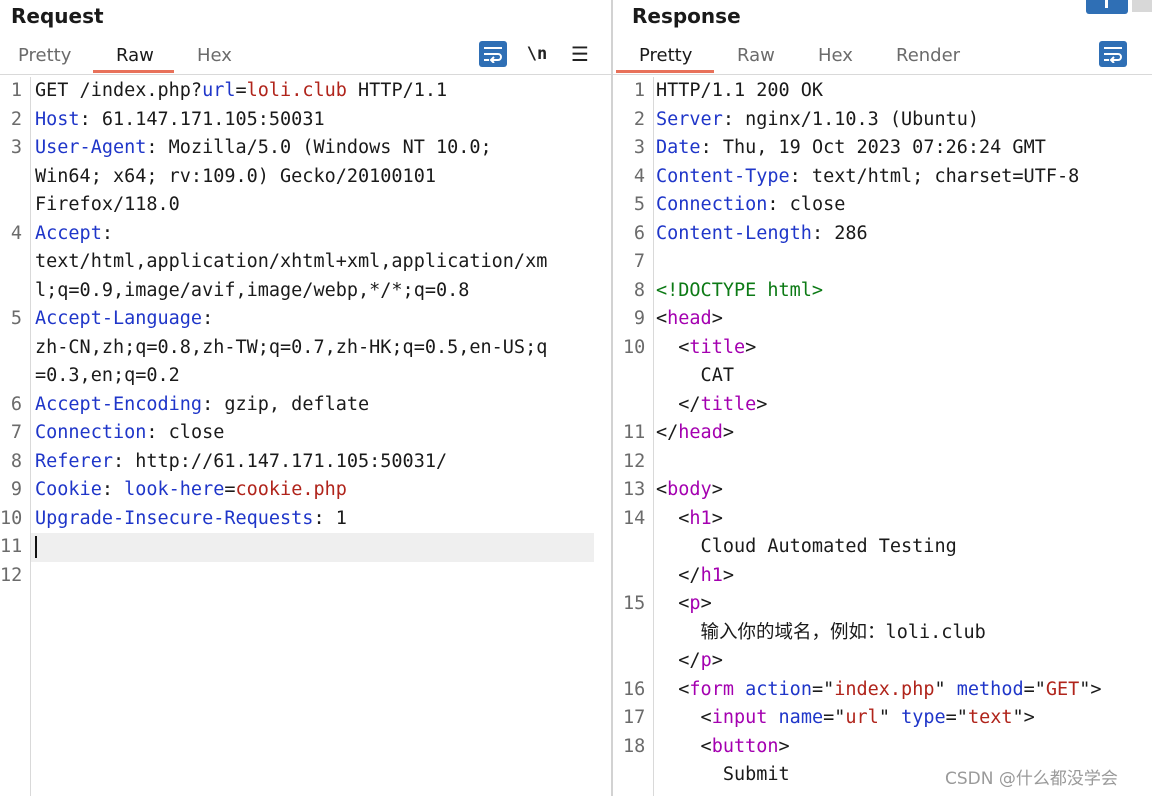 Image resolution: width=1152 pixels, height=796 pixels. I want to click on code-line: 5 Accept-Language:, so click(305, 319).